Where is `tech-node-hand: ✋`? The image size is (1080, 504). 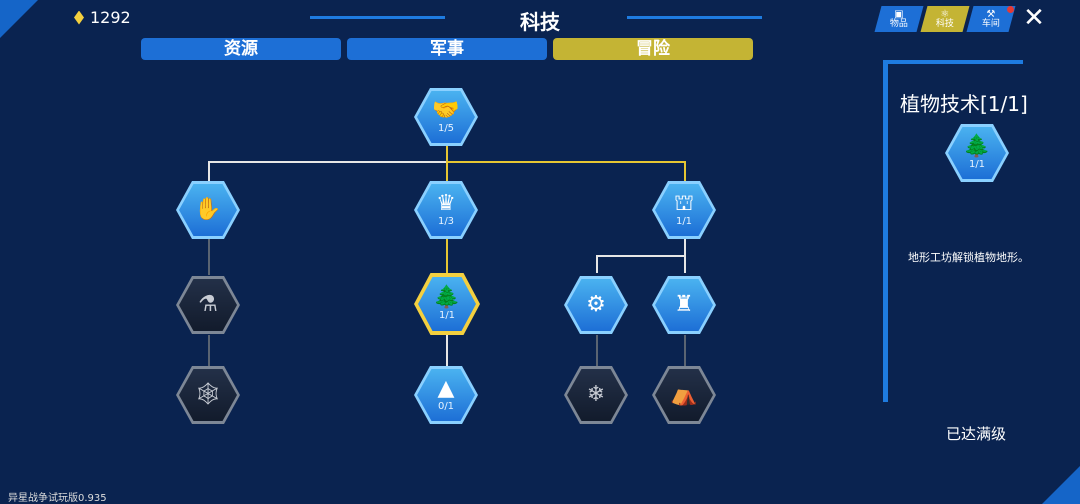 tech-node-hand: ✋ is located at coordinates (208, 210).